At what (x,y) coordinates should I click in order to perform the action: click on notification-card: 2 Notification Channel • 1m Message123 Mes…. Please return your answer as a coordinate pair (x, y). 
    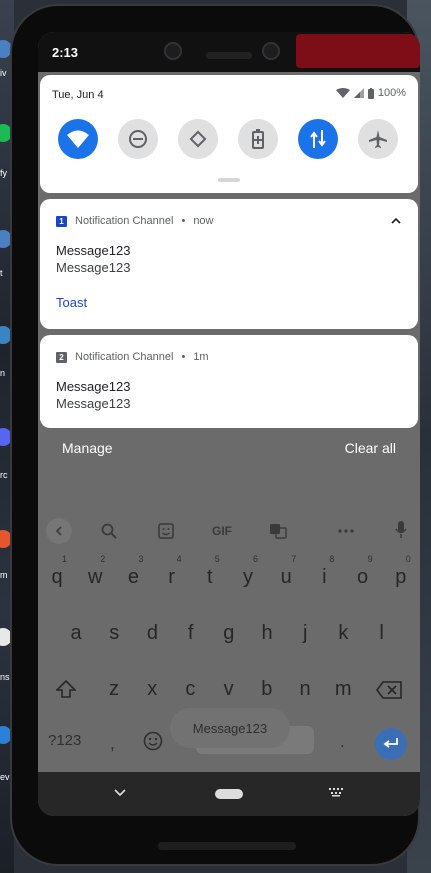
    Looking at the image, I should click on (229, 381).